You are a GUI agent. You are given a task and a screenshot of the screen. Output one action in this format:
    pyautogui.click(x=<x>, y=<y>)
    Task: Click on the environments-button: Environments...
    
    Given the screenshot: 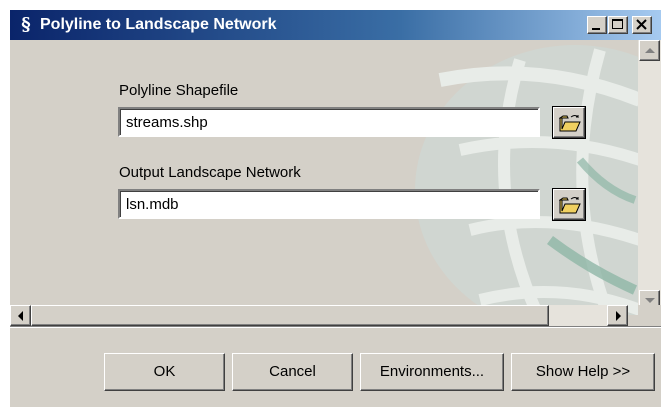 What is the action you would take?
    pyautogui.click(x=432, y=372)
    